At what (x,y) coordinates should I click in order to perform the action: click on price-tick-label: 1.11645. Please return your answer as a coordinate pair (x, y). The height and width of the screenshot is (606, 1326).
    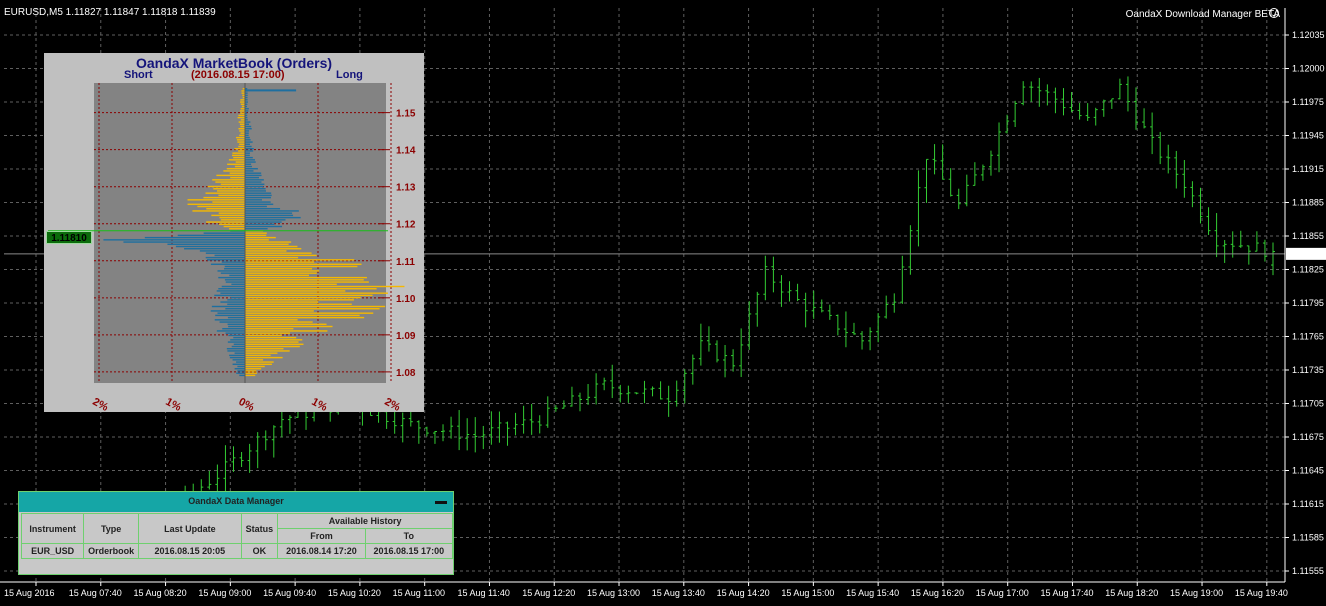
    Looking at the image, I should click on (1308, 471).